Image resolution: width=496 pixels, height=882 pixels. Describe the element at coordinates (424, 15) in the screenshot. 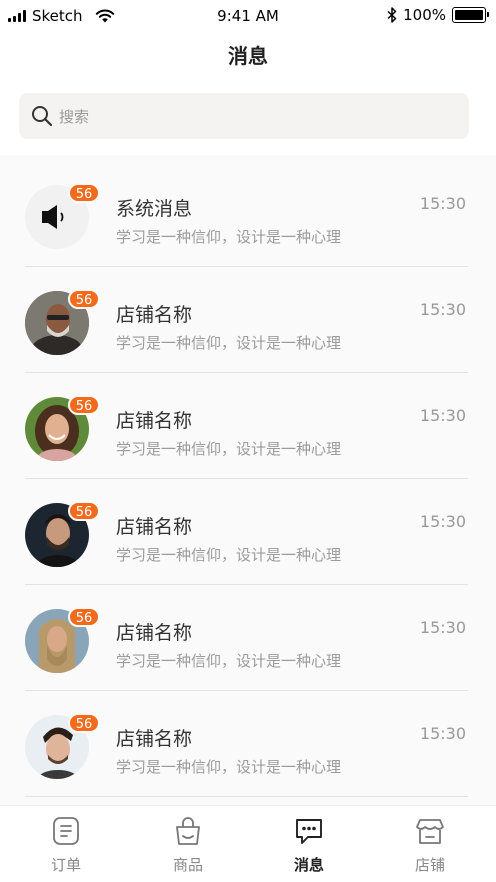

I see `battery-percent: 100%` at that location.